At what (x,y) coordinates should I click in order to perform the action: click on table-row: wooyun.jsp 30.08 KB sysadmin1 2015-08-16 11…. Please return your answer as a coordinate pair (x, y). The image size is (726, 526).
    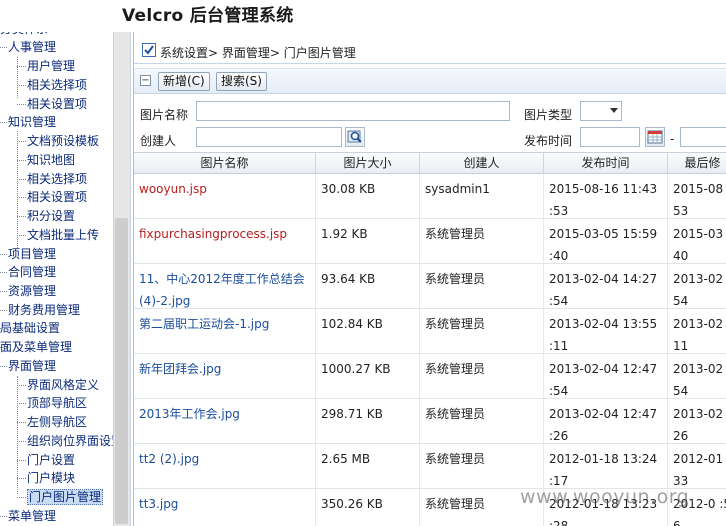
    Looking at the image, I should click on (430, 196).